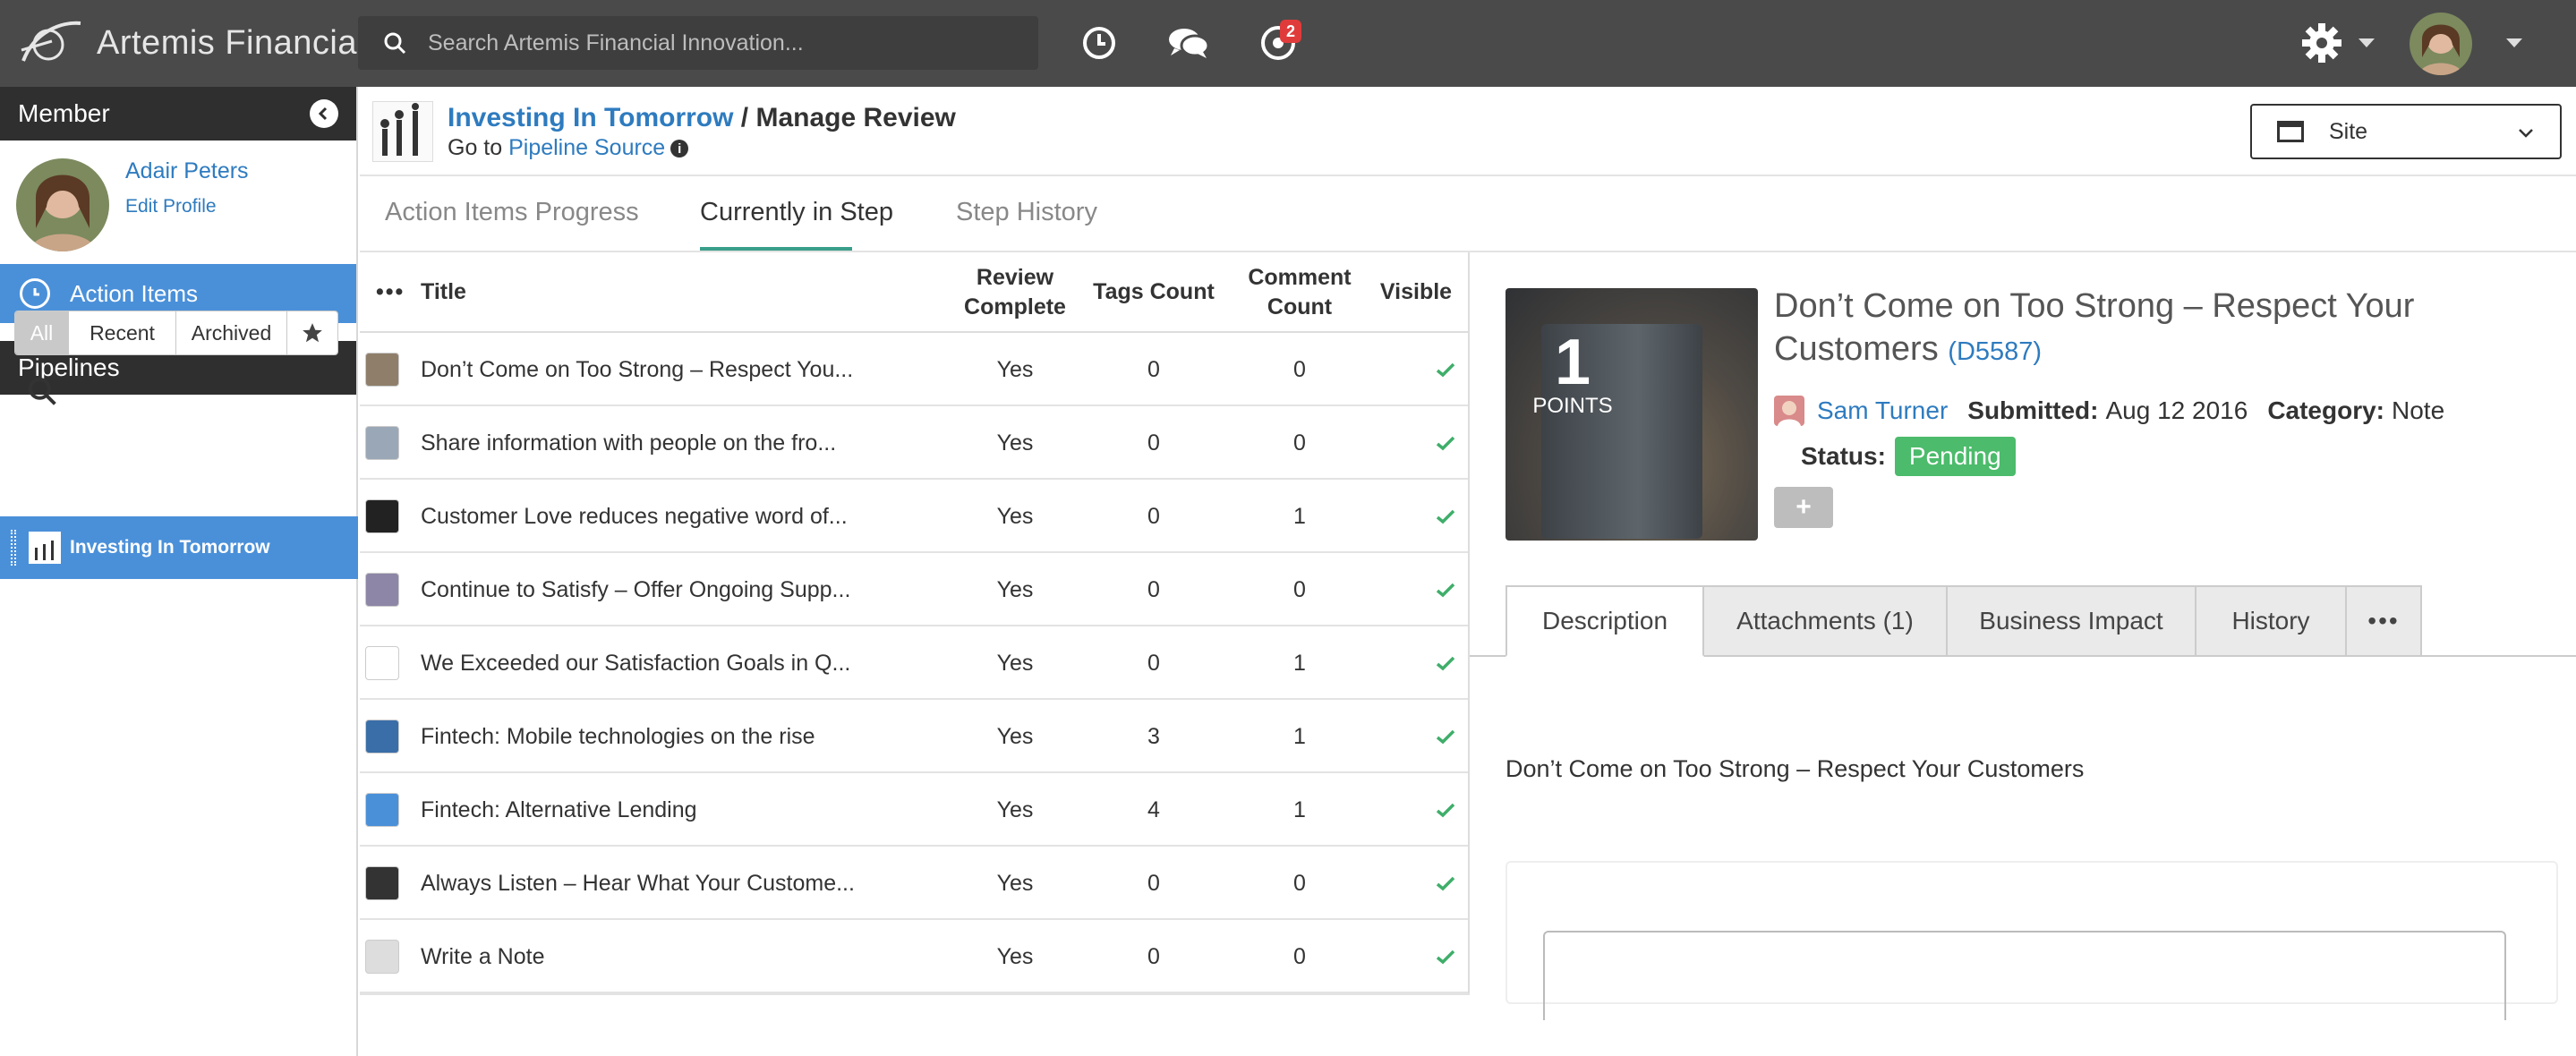 This screenshot has height=1056, width=2576. I want to click on tab-history: History, so click(2271, 621).